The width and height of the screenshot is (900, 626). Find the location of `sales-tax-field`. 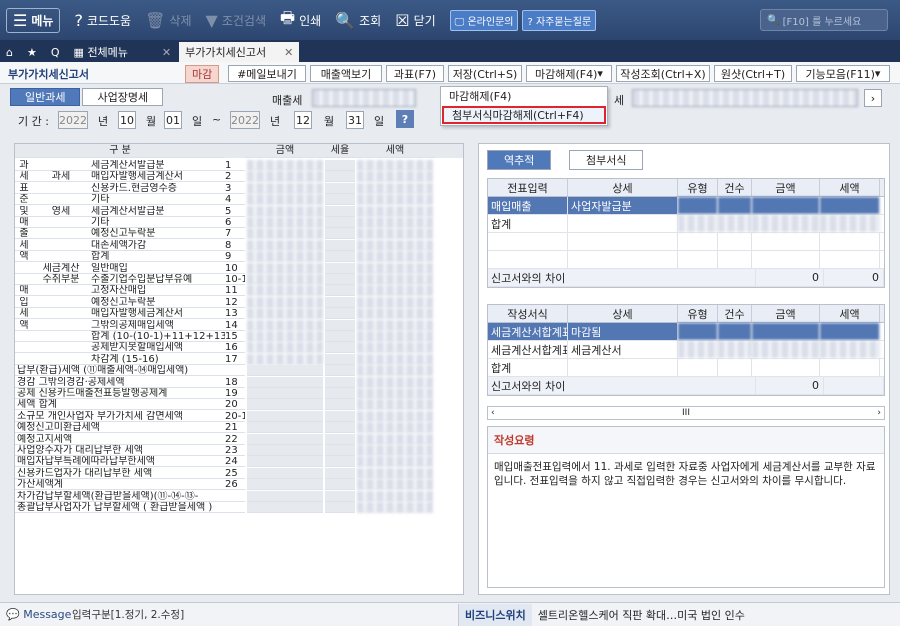

sales-tax-field is located at coordinates (364, 98).